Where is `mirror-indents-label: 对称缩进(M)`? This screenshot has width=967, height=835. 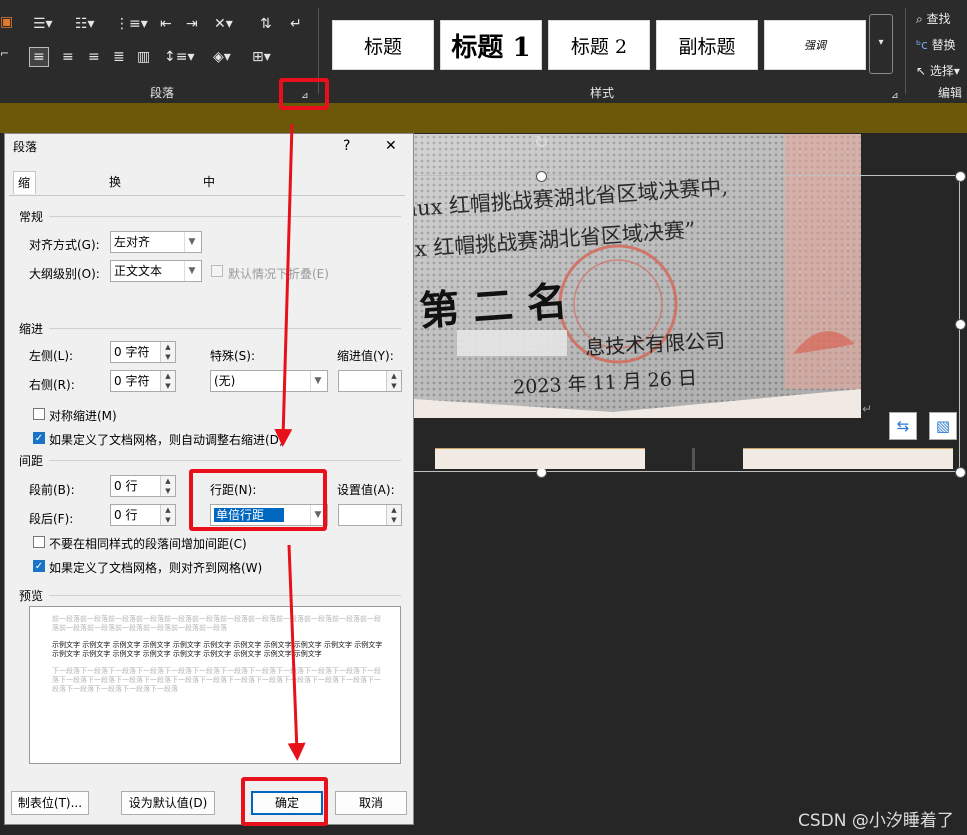
mirror-indents-label: 对称缩进(M) is located at coordinates (83, 416).